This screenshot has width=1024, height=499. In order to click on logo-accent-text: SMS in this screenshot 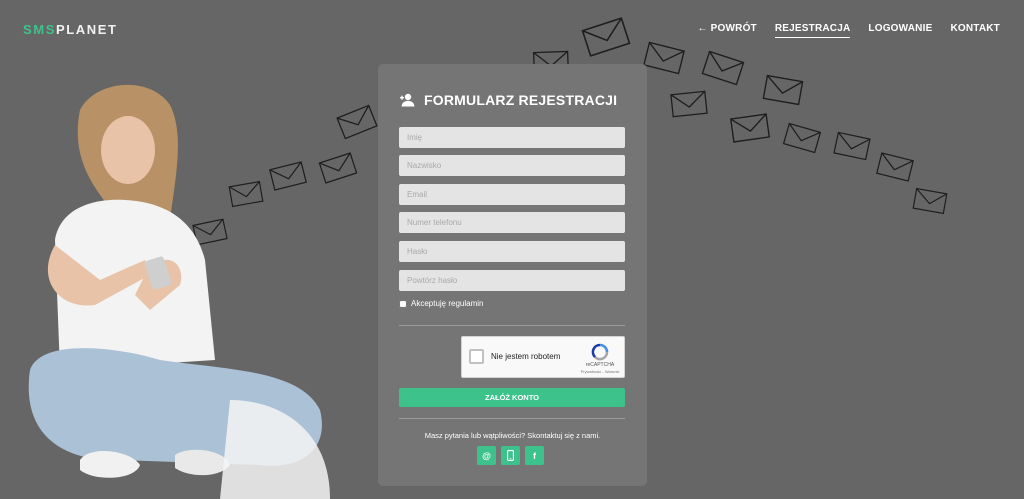, I will do `click(39, 29)`.